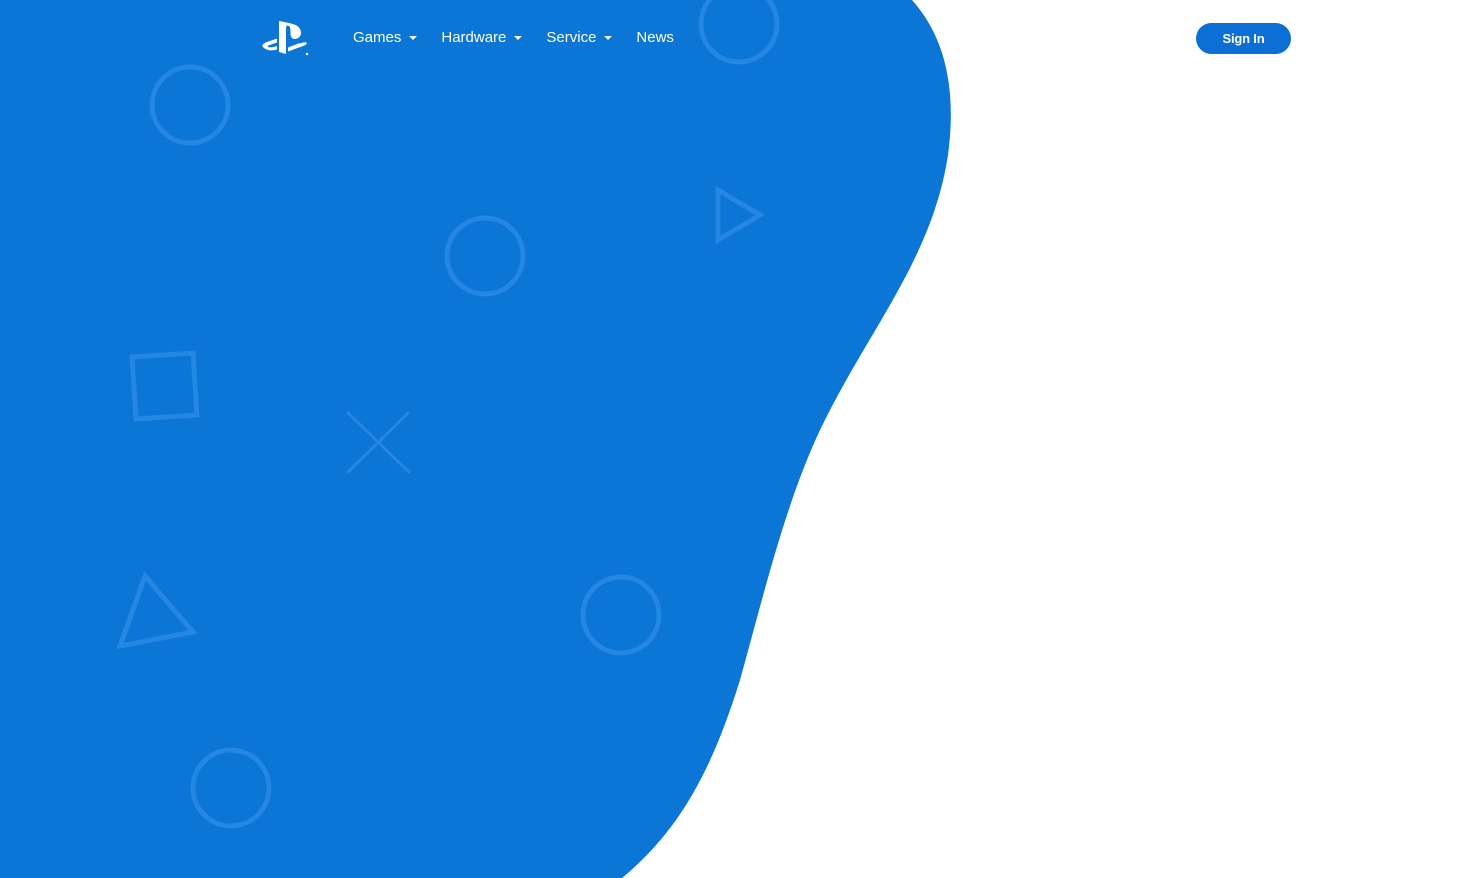  What do you see at coordinates (377, 37) in the screenshot?
I see `nav-item-label: Games` at bounding box center [377, 37].